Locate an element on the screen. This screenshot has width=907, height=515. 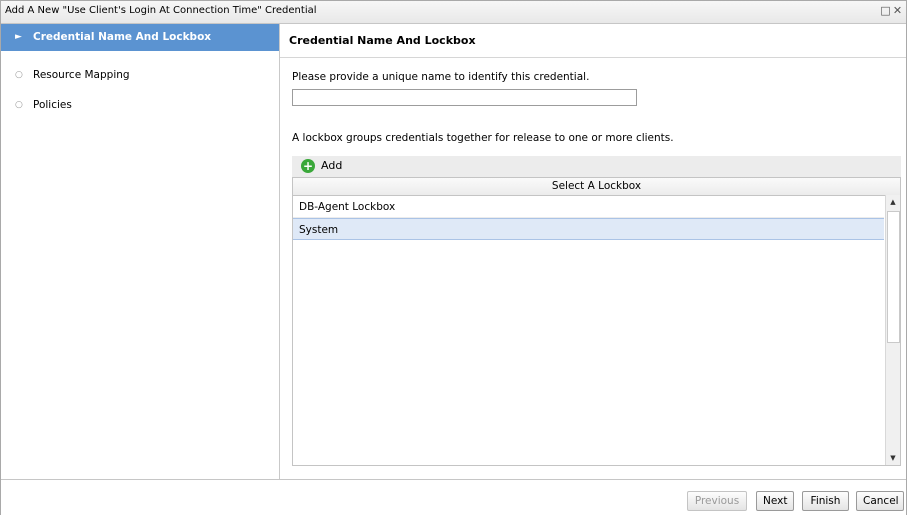
maximize-icon: □ is located at coordinates (886, 10).